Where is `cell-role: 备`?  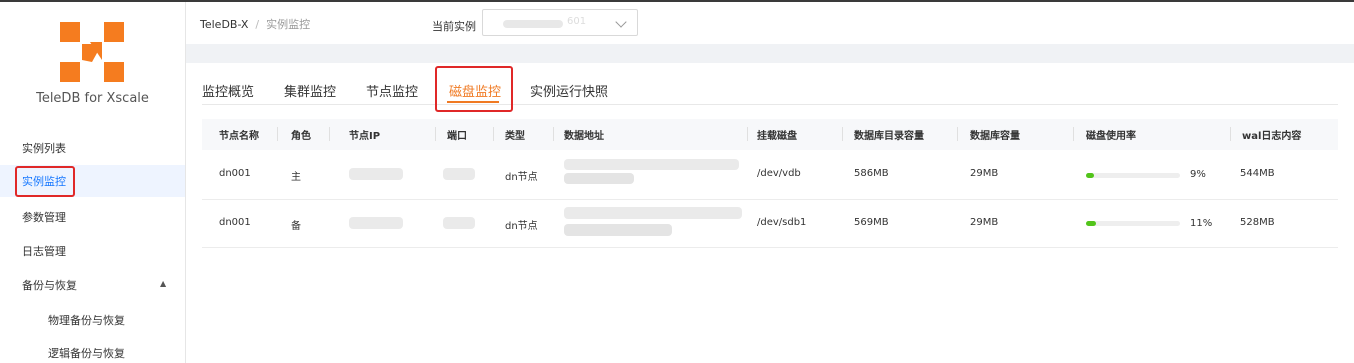 cell-role: 备 is located at coordinates (296, 226).